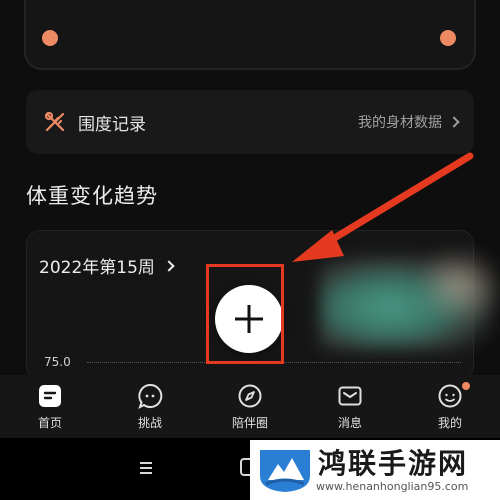 Image resolution: width=500 pixels, height=500 pixels. I want to click on week-selector: 2022年第15周, so click(107, 265).